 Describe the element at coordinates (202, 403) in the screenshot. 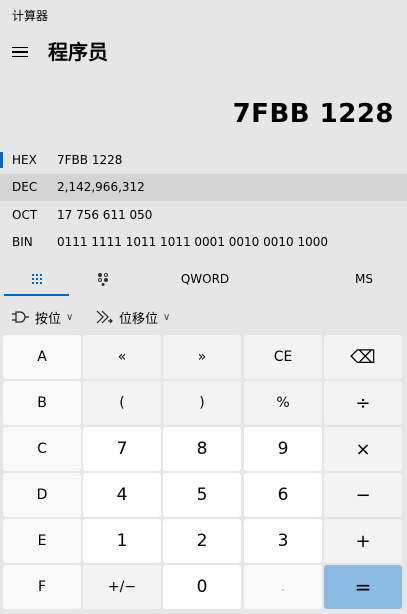

I see `key-close-paren: )` at that location.